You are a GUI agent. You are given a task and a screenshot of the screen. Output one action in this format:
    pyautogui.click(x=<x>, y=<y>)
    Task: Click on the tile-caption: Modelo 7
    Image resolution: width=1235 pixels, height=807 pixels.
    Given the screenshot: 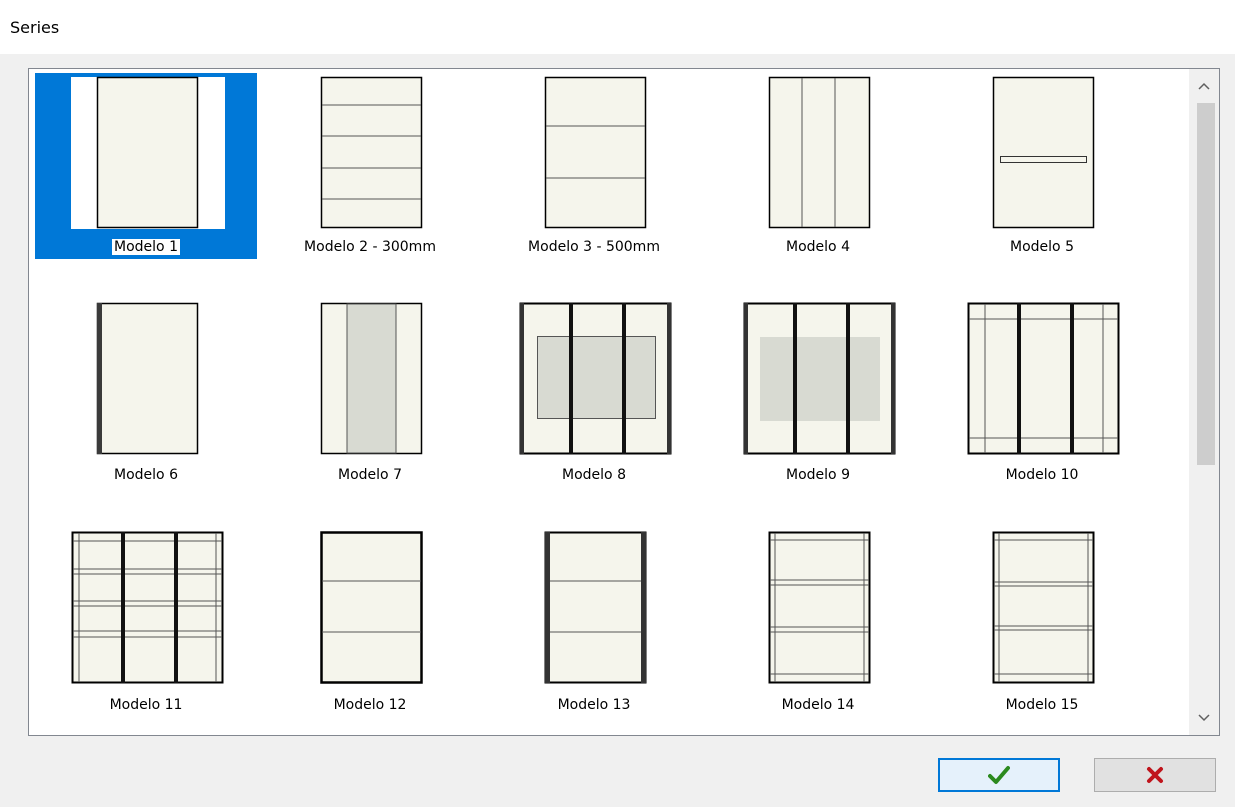 What is the action you would take?
    pyautogui.click(x=370, y=475)
    